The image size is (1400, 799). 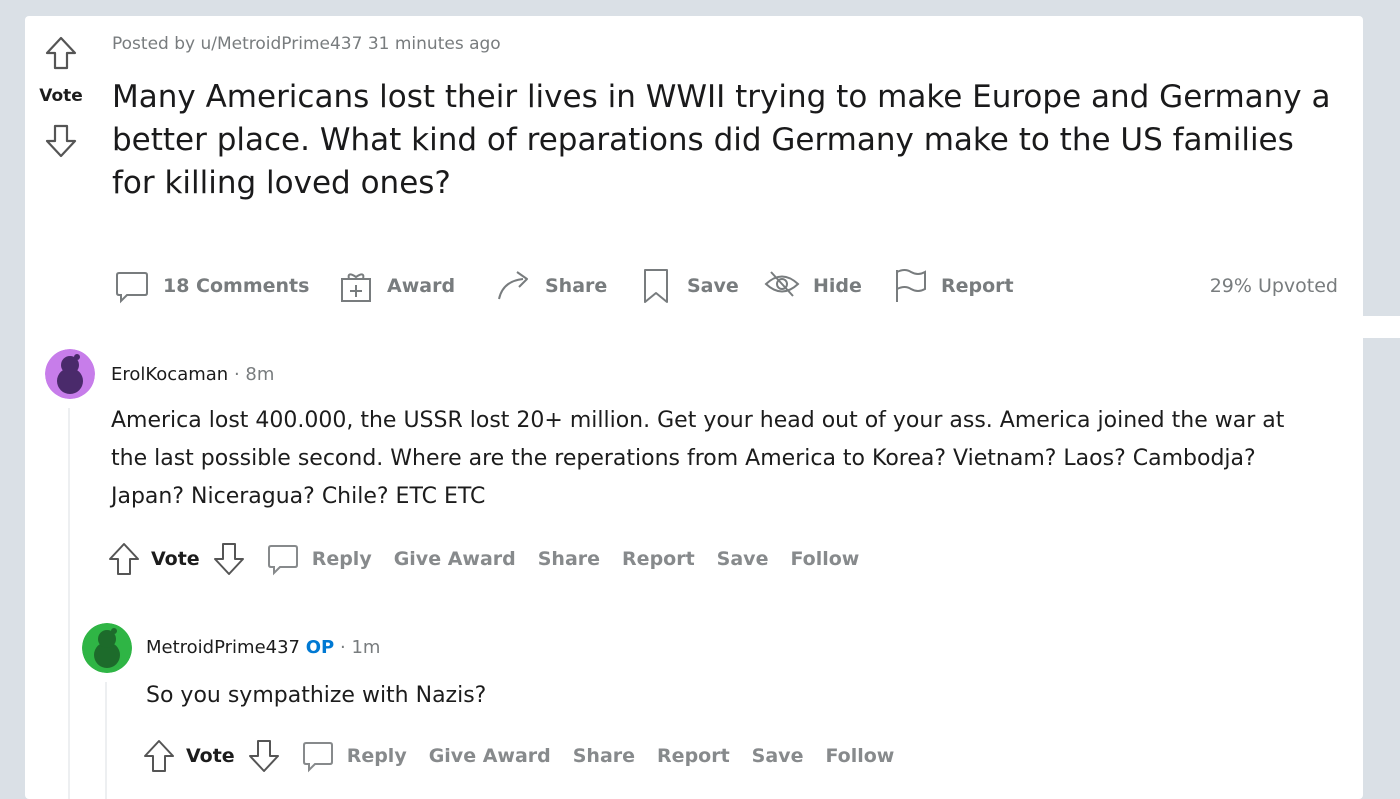 I want to click on hide-label: Hide, so click(x=837, y=286).